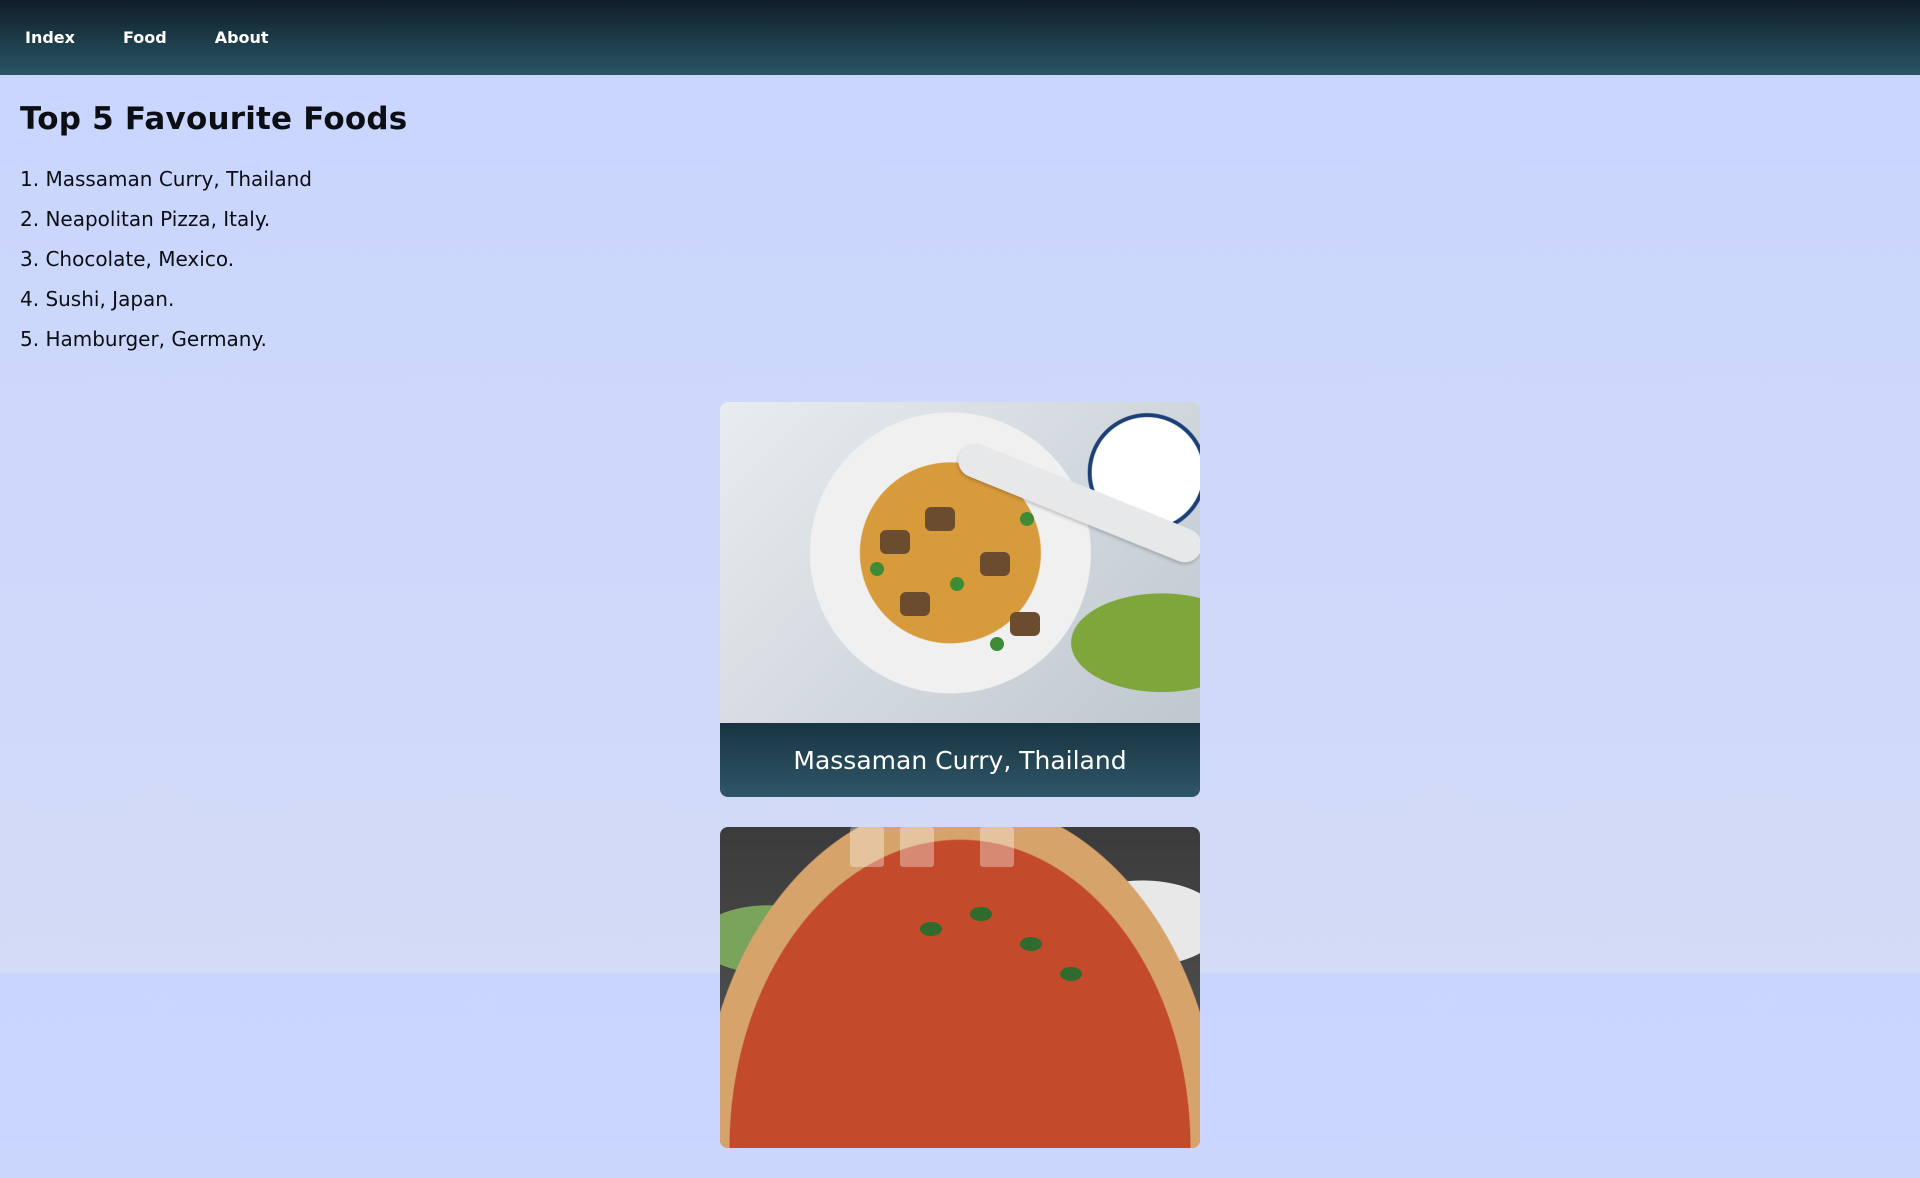 The image size is (1920, 1178). Describe the element at coordinates (97, 299) in the screenshot. I see `list-item: 4. Sushi, Japan.` at that location.